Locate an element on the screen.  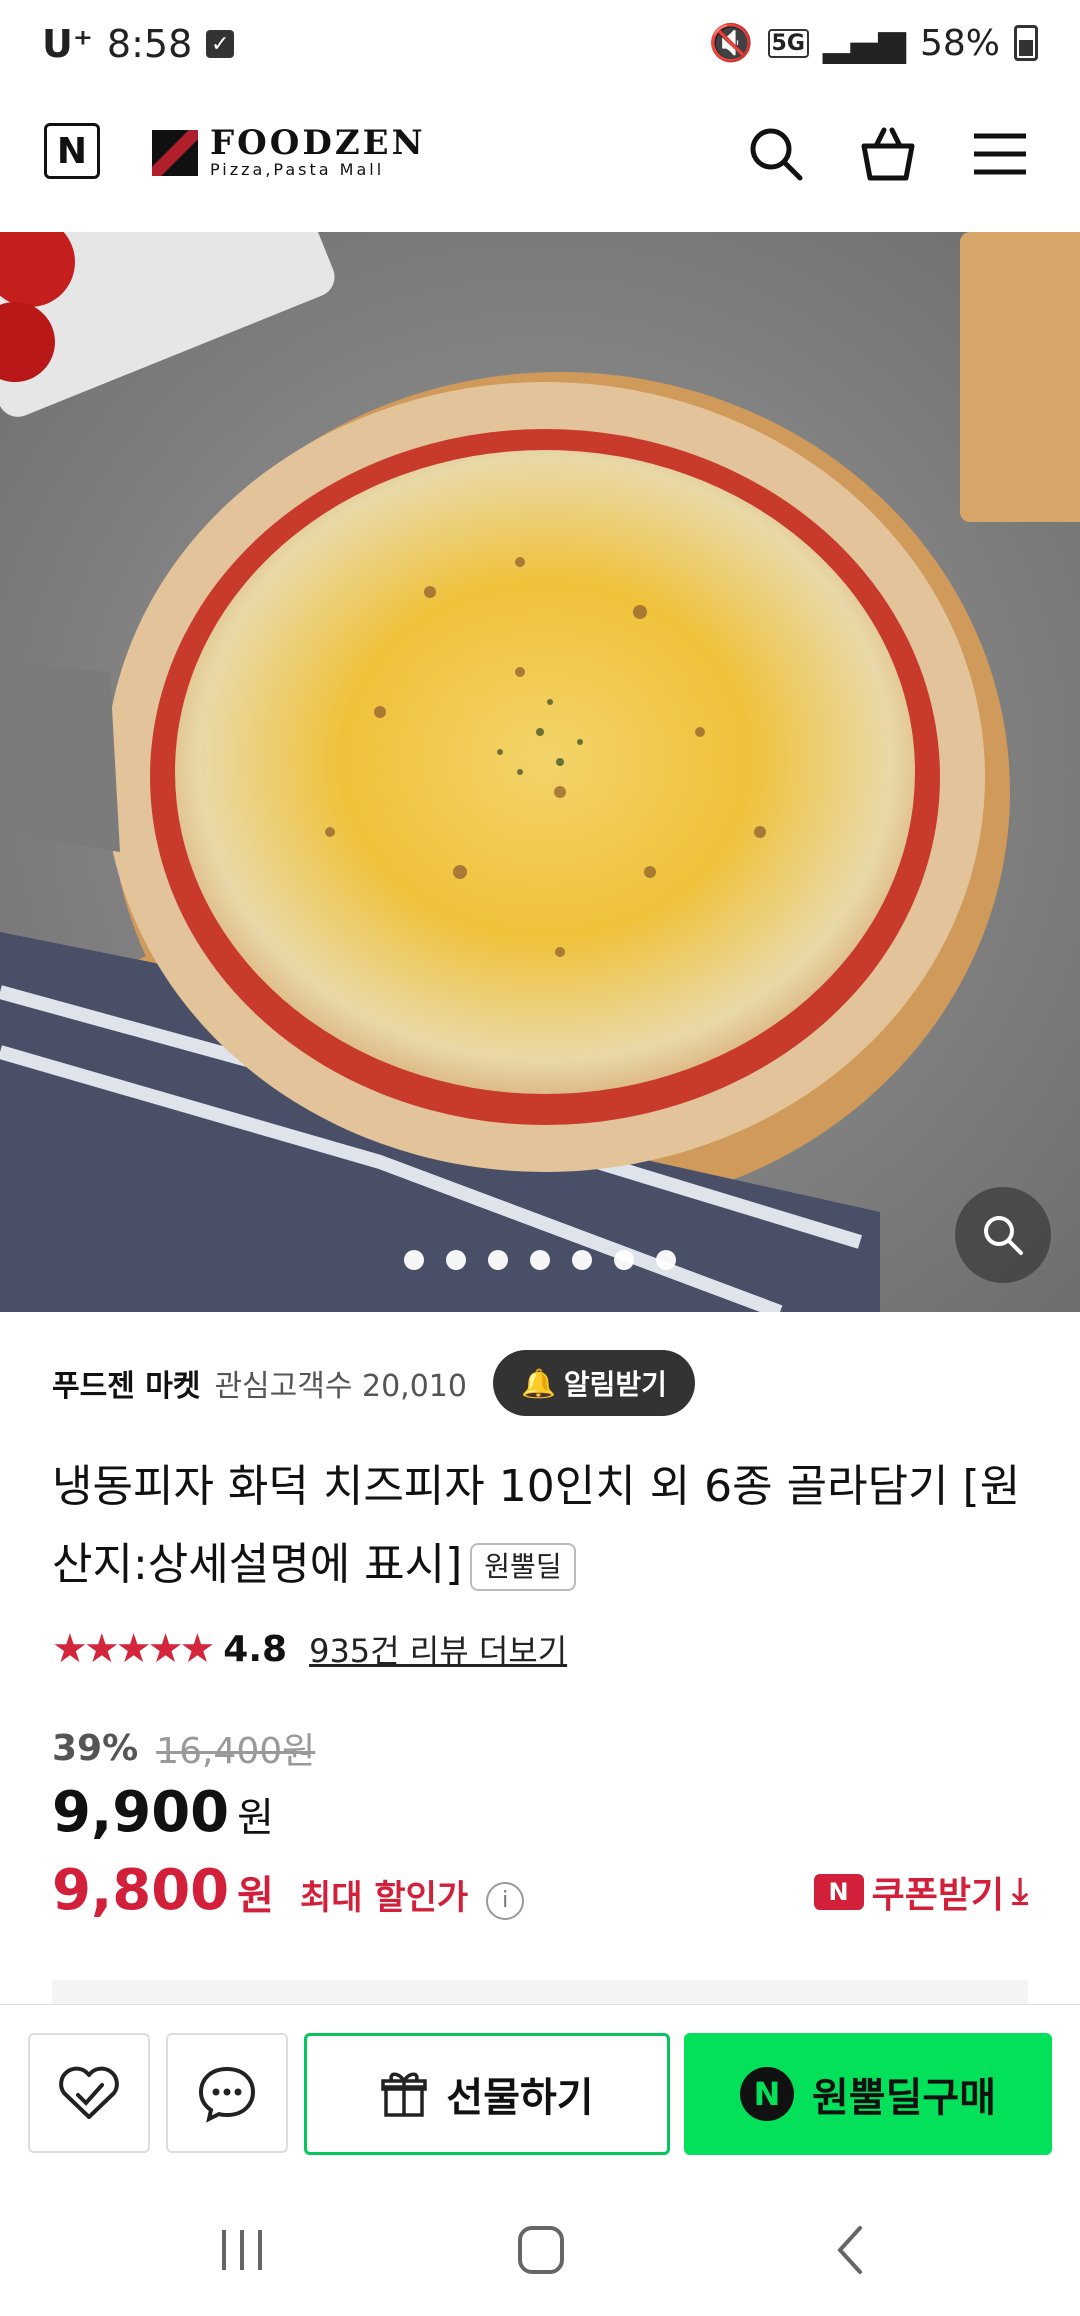
recent-apps-icon is located at coordinates (242, 2250).